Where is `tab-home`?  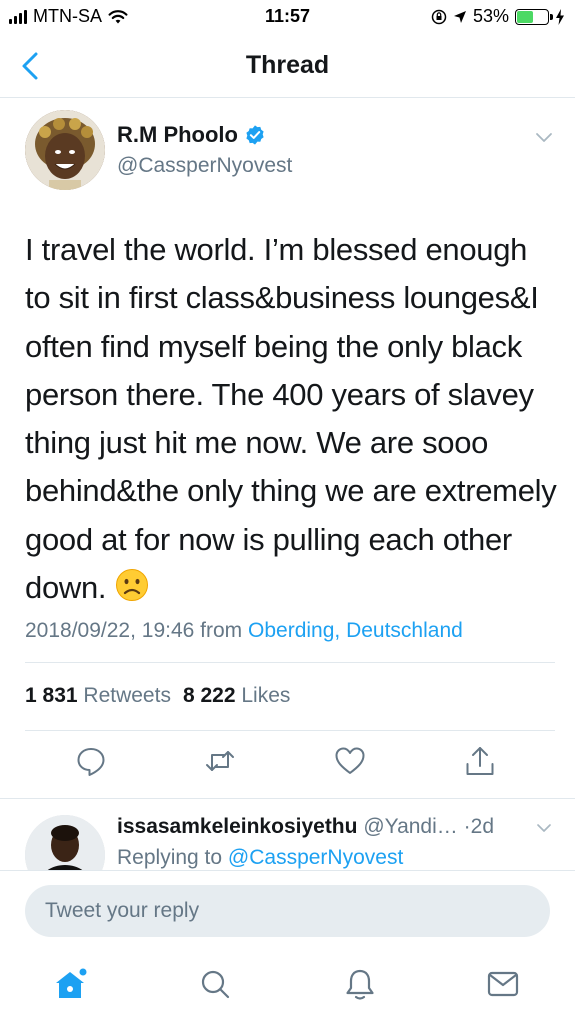
tab-home is located at coordinates (70, 984).